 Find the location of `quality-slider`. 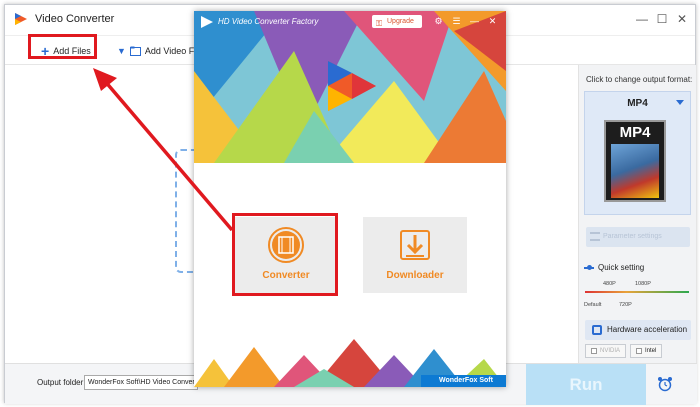

quality-slider is located at coordinates (637, 292).